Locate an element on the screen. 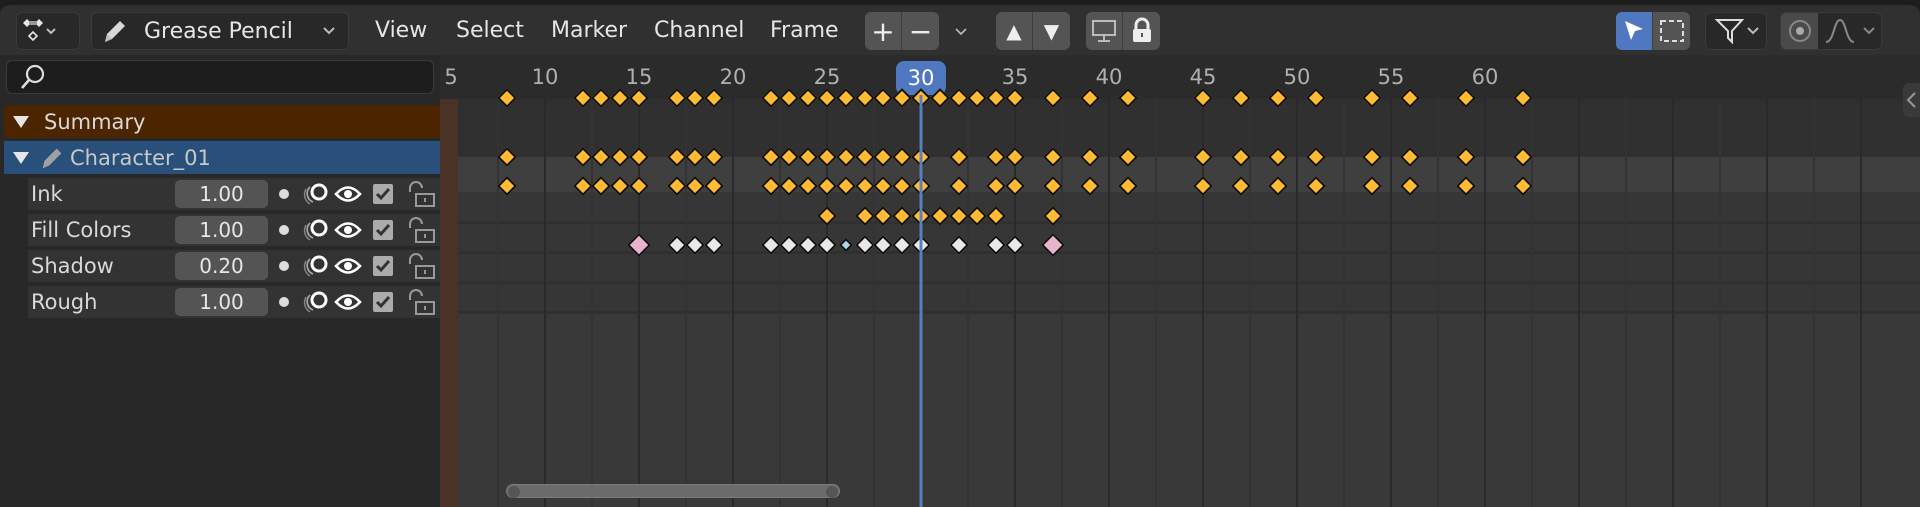 Image resolution: width=1920 pixels, height=507 pixels. layer-opacity-field: 0.20 is located at coordinates (221, 266).